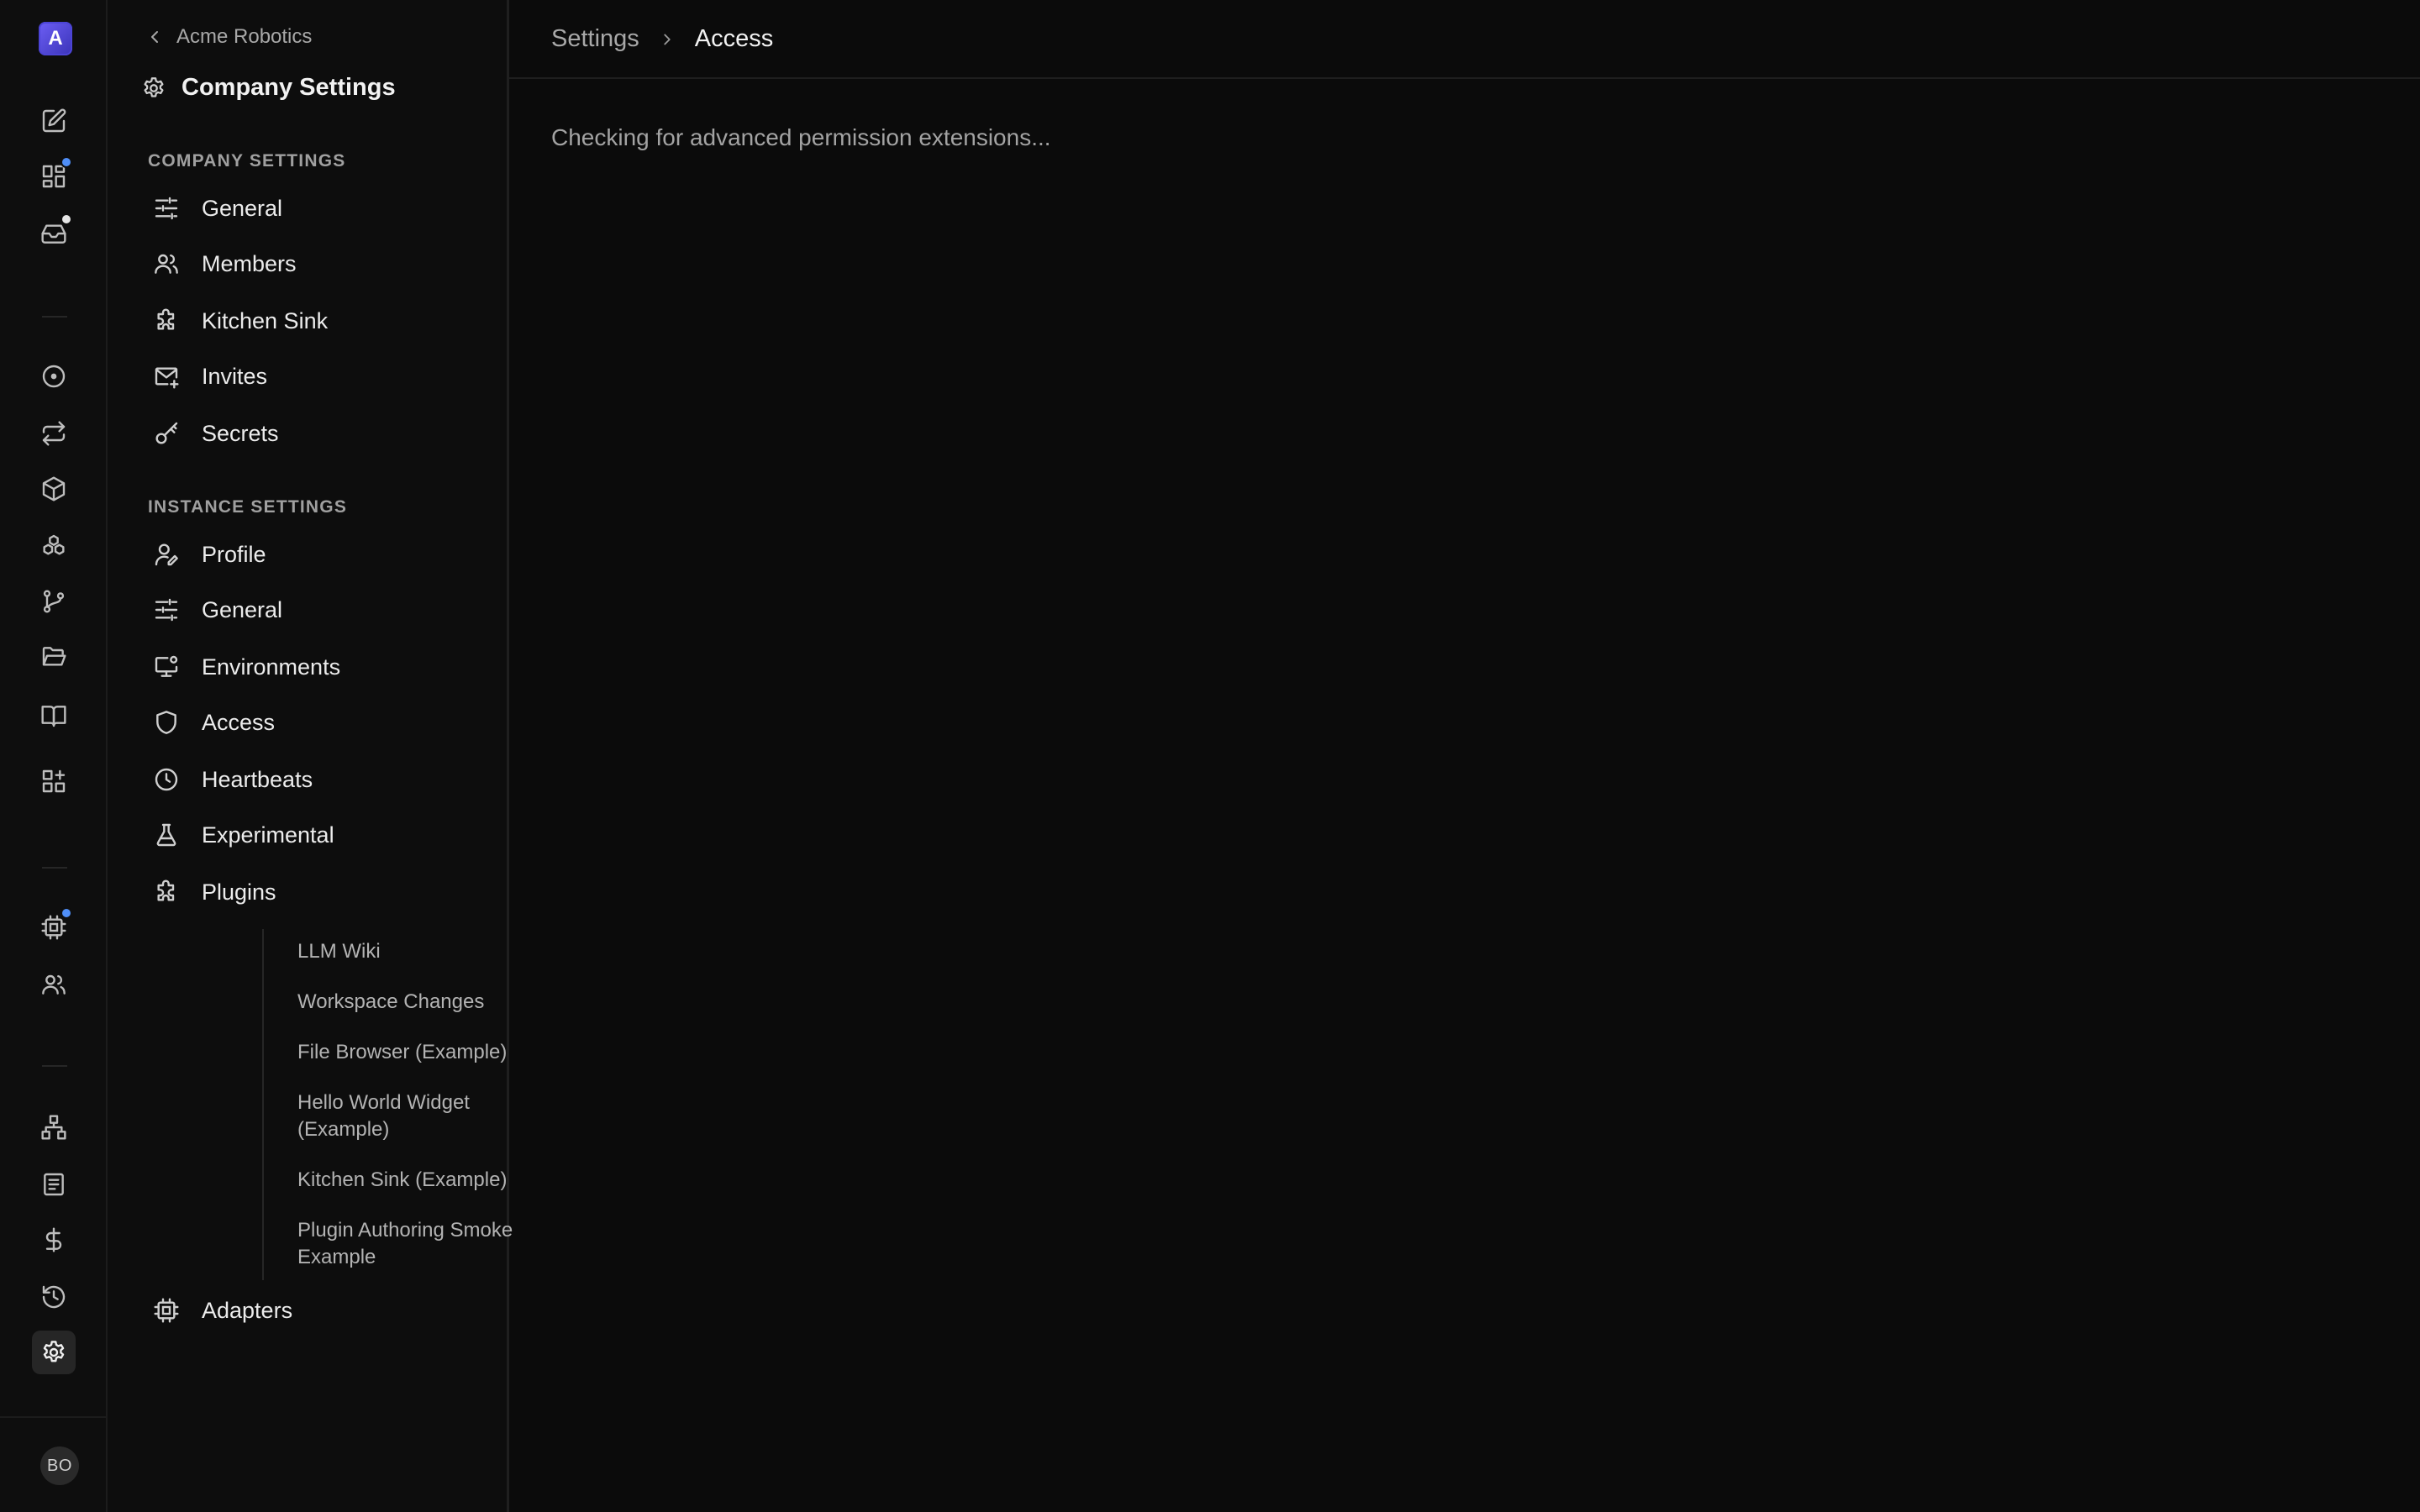  I want to click on issues-button, so click(54, 376).